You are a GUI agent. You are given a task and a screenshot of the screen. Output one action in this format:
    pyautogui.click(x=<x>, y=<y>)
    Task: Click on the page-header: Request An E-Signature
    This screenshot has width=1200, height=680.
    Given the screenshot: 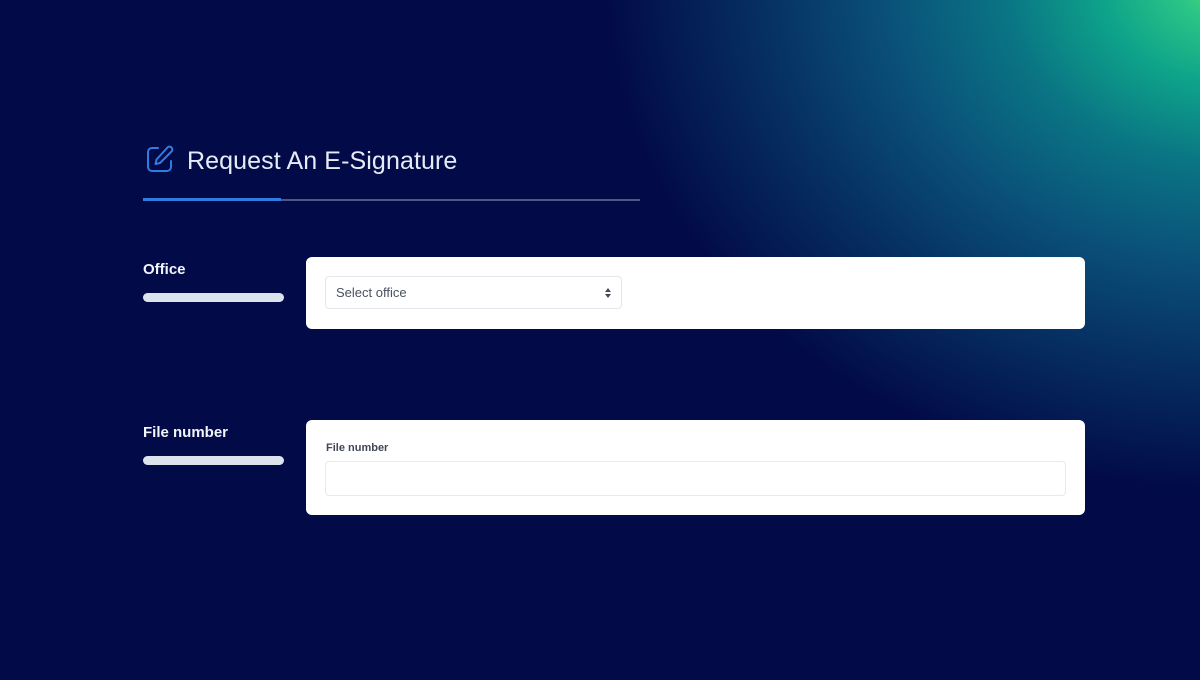 What is the action you would take?
    pyautogui.click(x=391, y=173)
    